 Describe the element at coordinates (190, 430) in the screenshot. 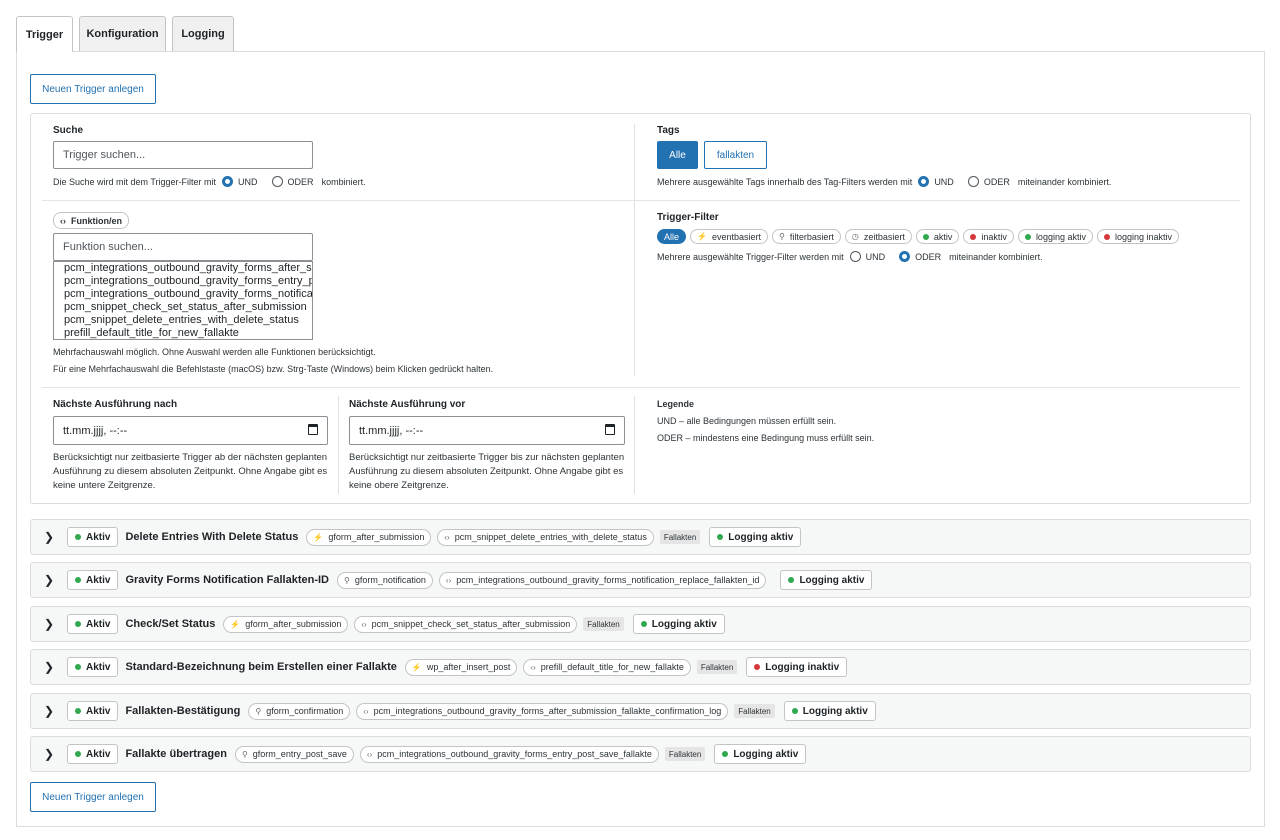

I see `next-after-datetime-input: tt.mm.jjjj, --:--` at that location.